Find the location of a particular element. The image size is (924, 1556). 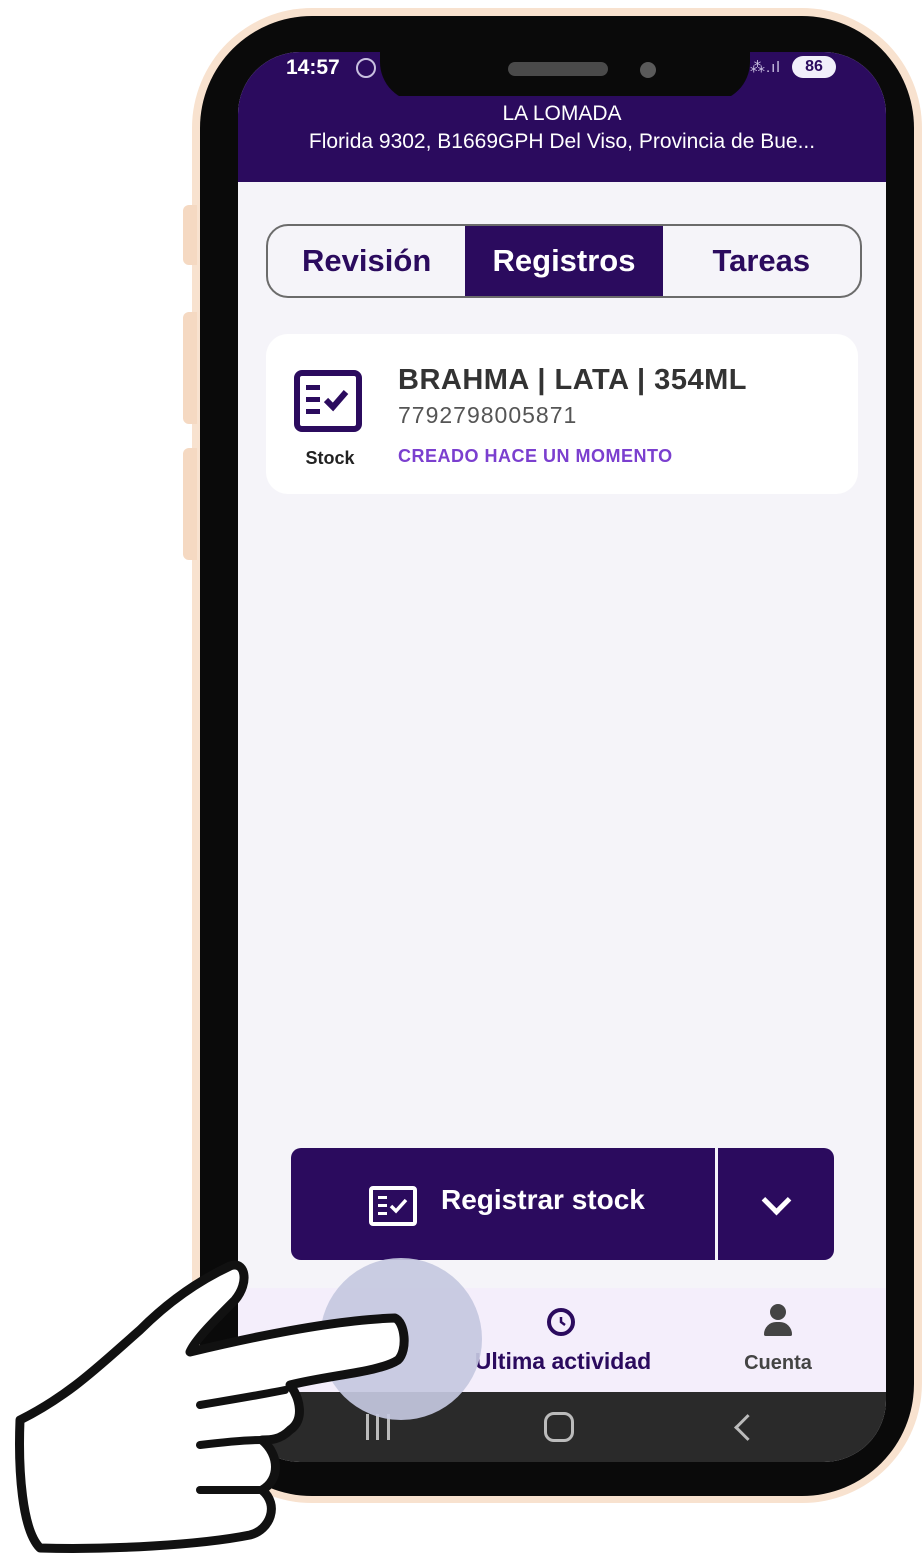

tab-registros: Registros is located at coordinates (564, 261).